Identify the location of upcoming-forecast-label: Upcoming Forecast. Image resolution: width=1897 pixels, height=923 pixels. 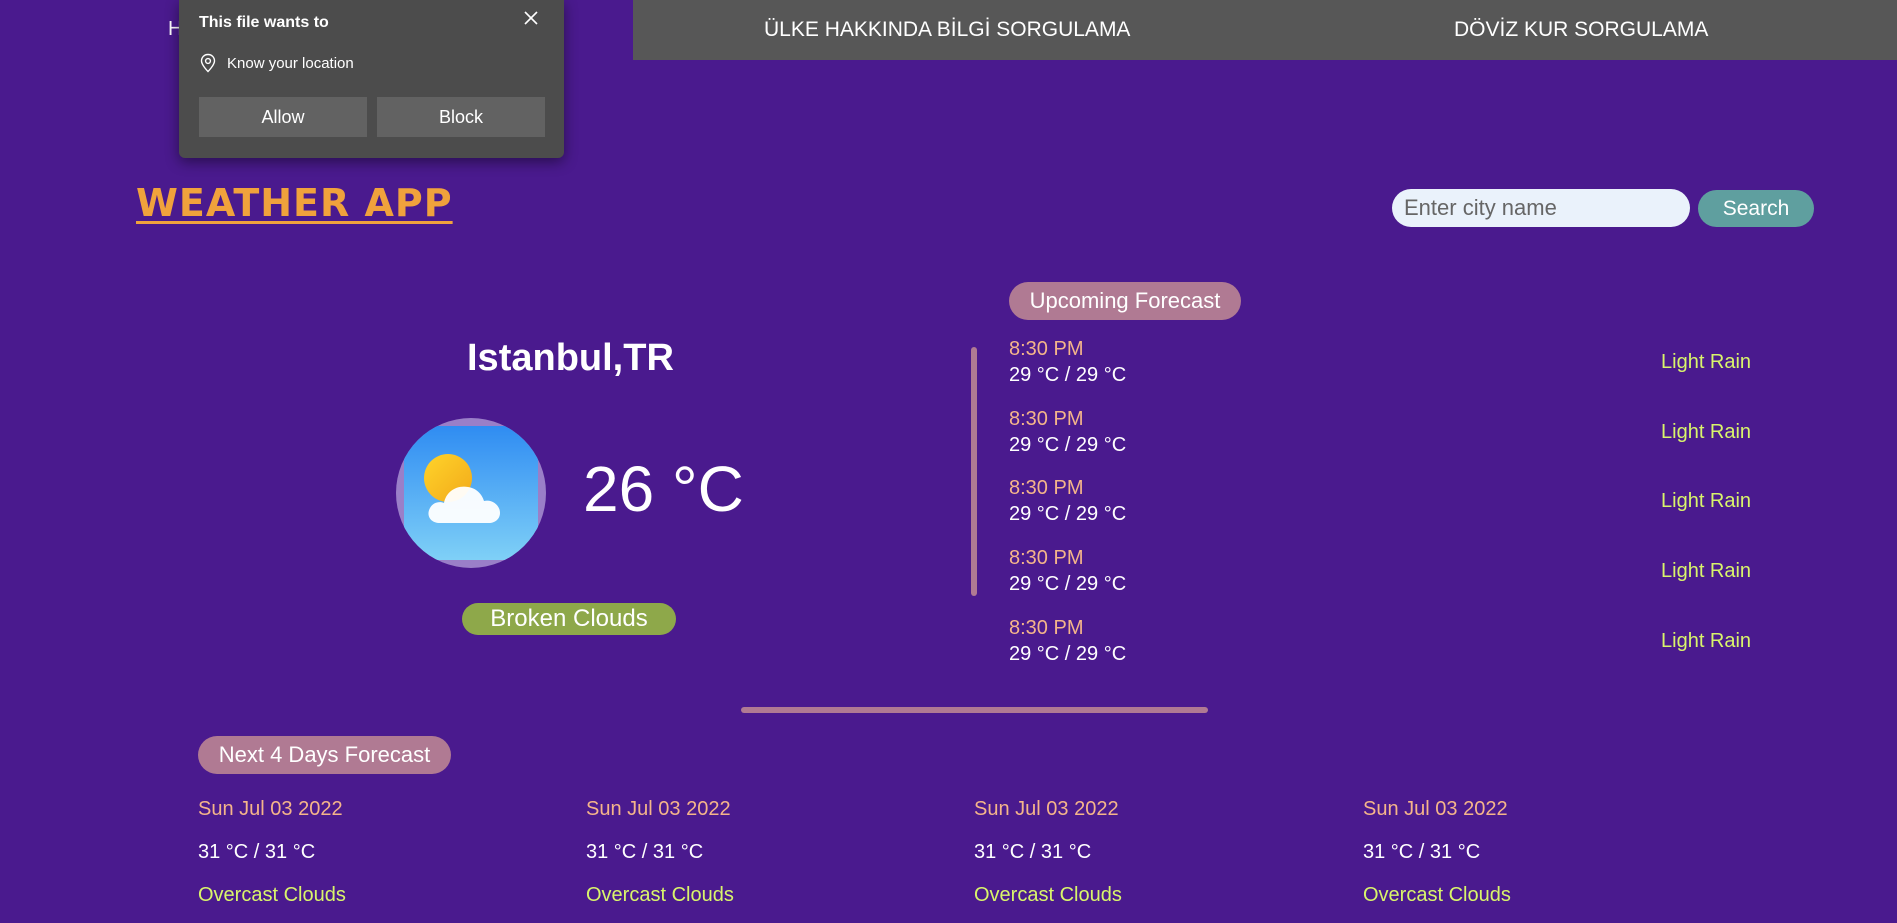
(1125, 301).